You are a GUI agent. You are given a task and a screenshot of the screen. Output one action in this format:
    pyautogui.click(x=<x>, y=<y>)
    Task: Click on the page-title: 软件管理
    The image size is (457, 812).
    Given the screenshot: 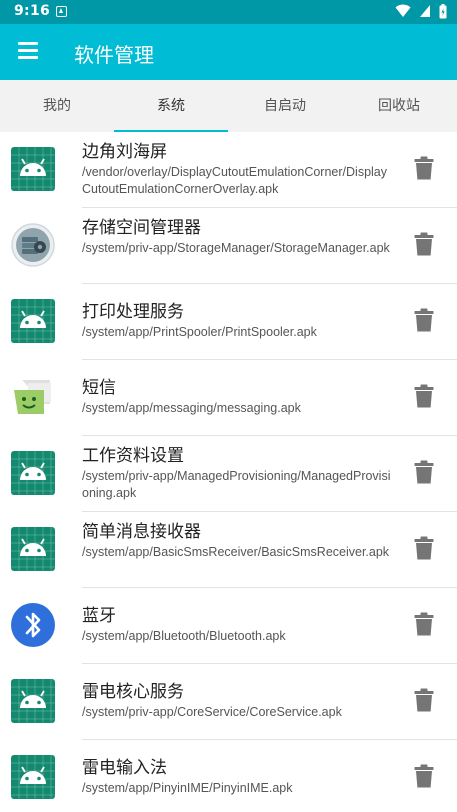 What is the action you would take?
    pyautogui.click(x=114, y=55)
    